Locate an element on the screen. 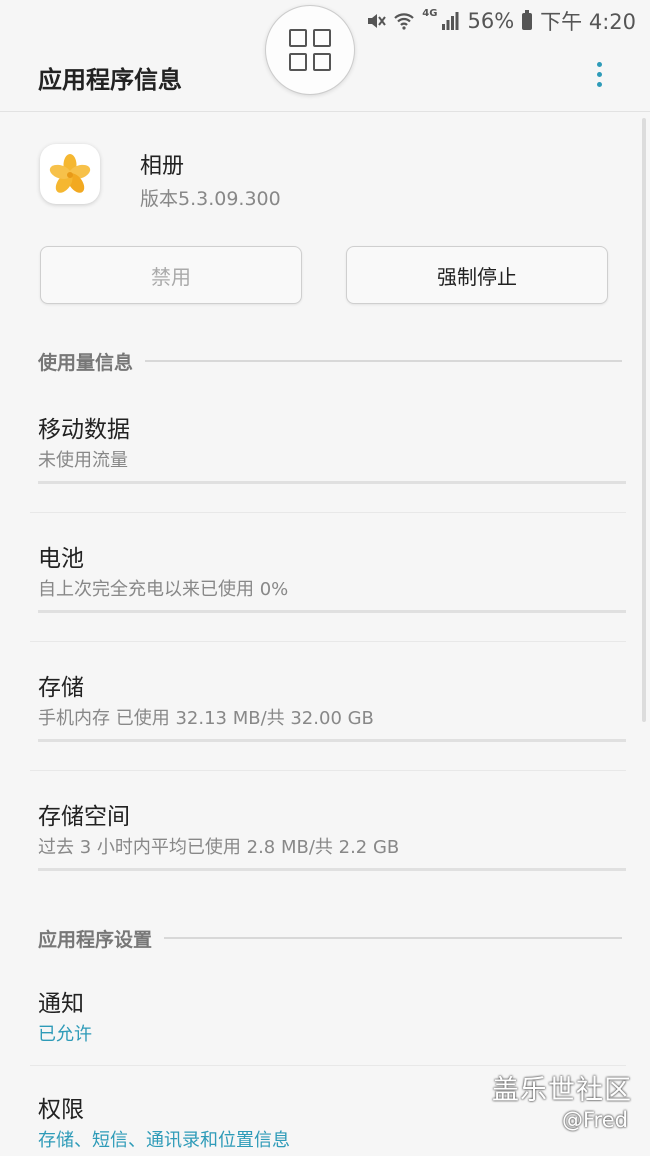  status-icons: 4G 56% 下午 4:20 is located at coordinates (501, 21).